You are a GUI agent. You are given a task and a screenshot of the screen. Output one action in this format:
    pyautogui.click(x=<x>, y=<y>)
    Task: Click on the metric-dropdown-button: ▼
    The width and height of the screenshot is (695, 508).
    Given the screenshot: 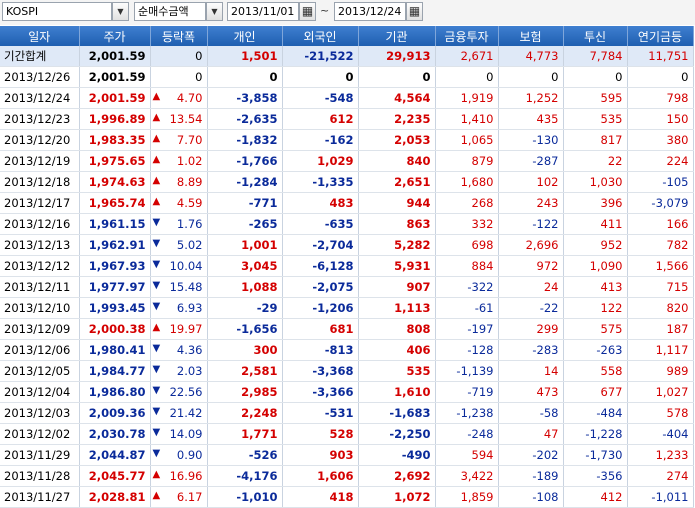 What is the action you would take?
    pyautogui.click(x=214, y=11)
    